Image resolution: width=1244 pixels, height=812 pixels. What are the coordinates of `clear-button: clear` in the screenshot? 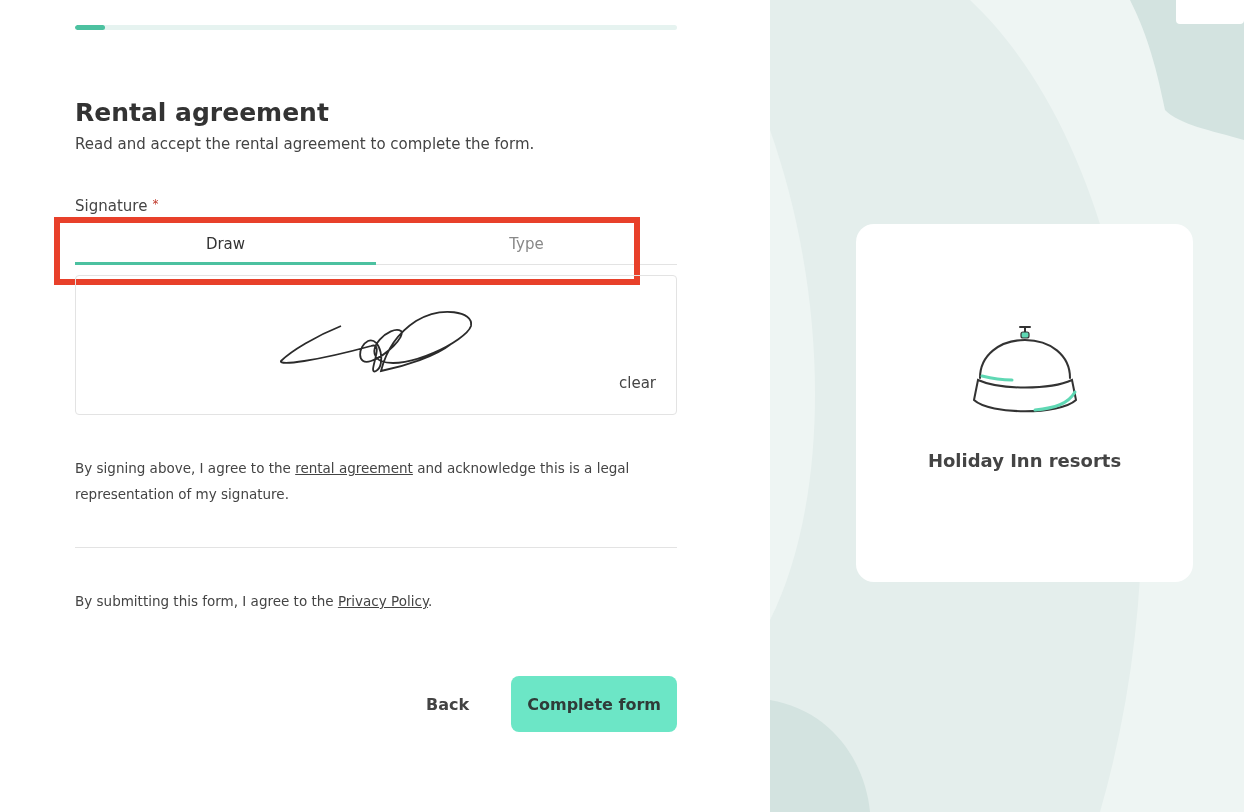 It's located at (637, 383).